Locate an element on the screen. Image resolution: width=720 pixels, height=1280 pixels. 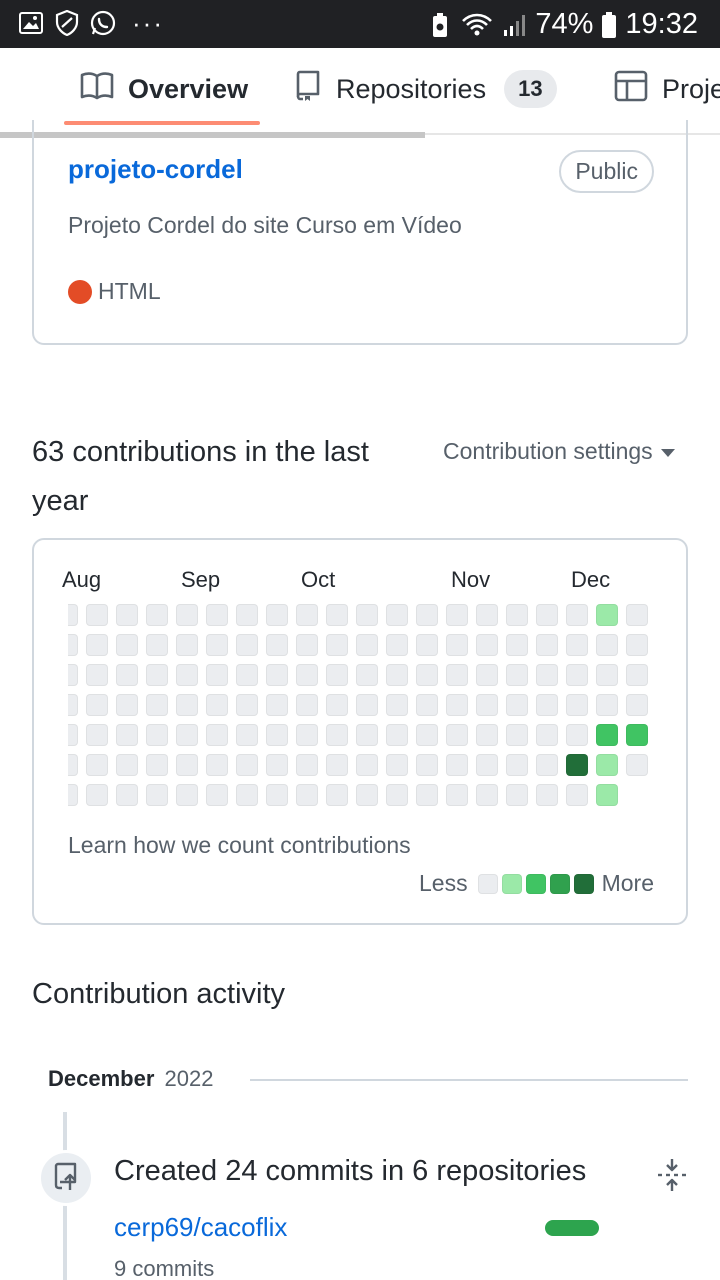
tab-repositories: Repositories 13 is located at coordinates (425, 89).